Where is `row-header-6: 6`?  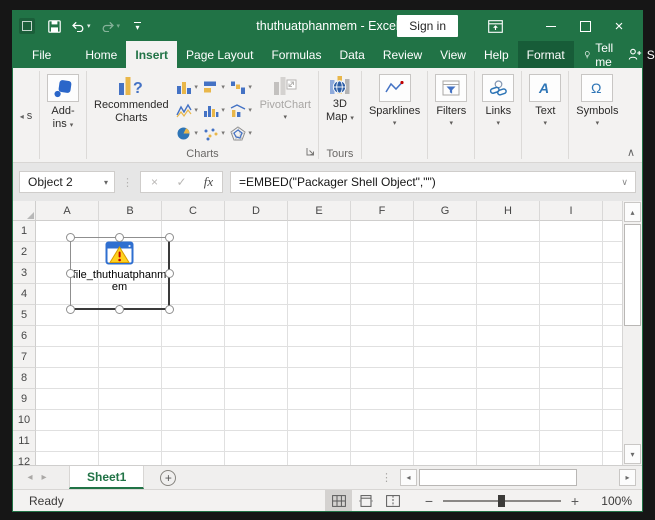 row-header-6: 6 is located at coordinates (24, 336).